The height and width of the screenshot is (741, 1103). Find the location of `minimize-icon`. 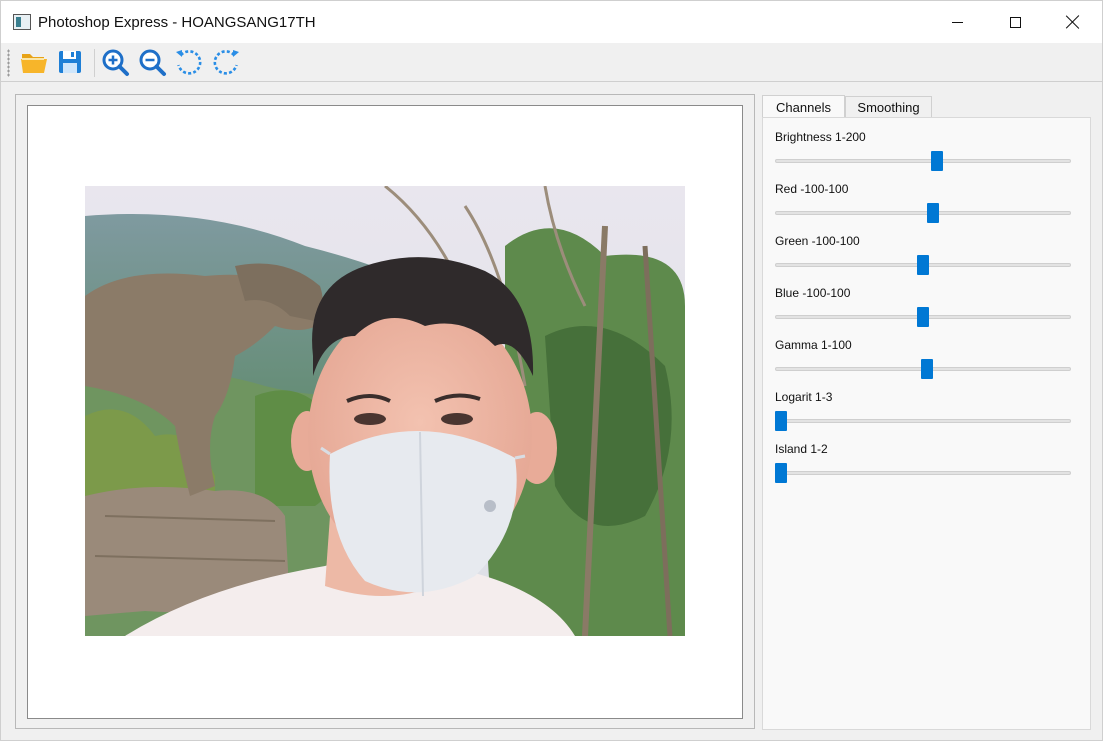

minimize-icon is located at coordinates (957, 22).